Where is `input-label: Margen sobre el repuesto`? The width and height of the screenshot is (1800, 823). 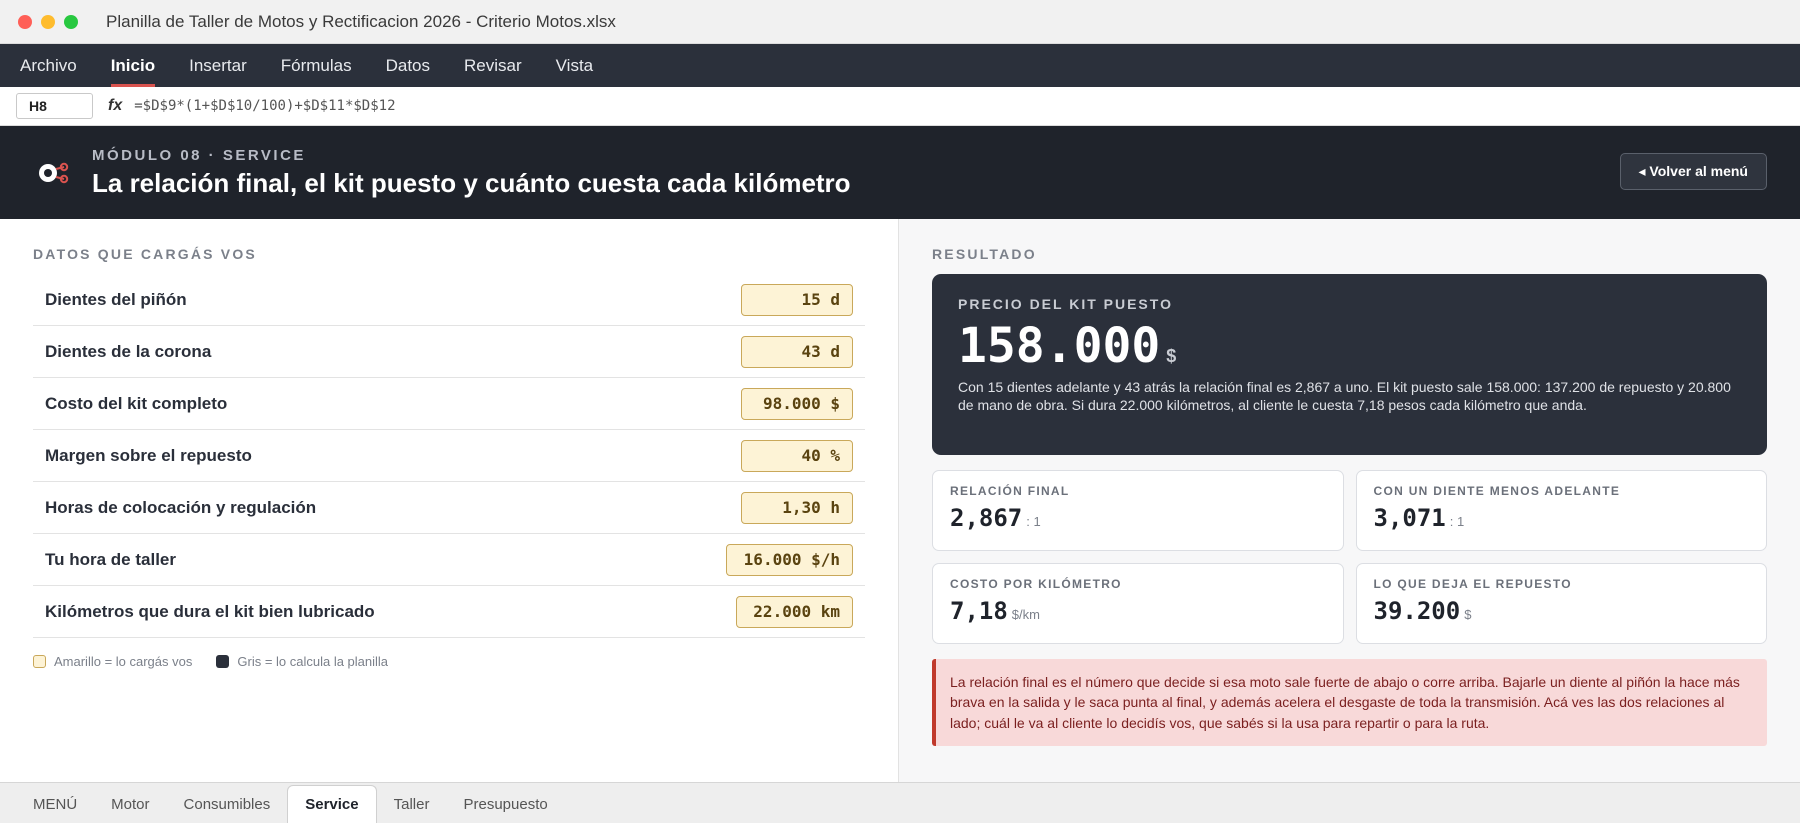 input-label: Margen sobre el repuesto is located at coordinates (148, 455).